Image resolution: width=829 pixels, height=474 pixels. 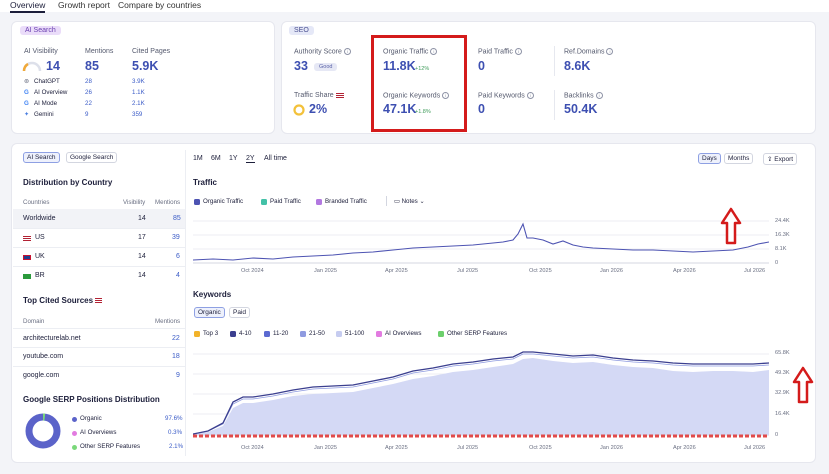 I want to click on ai-visibility-value: 14, so click(x=53, y=66).